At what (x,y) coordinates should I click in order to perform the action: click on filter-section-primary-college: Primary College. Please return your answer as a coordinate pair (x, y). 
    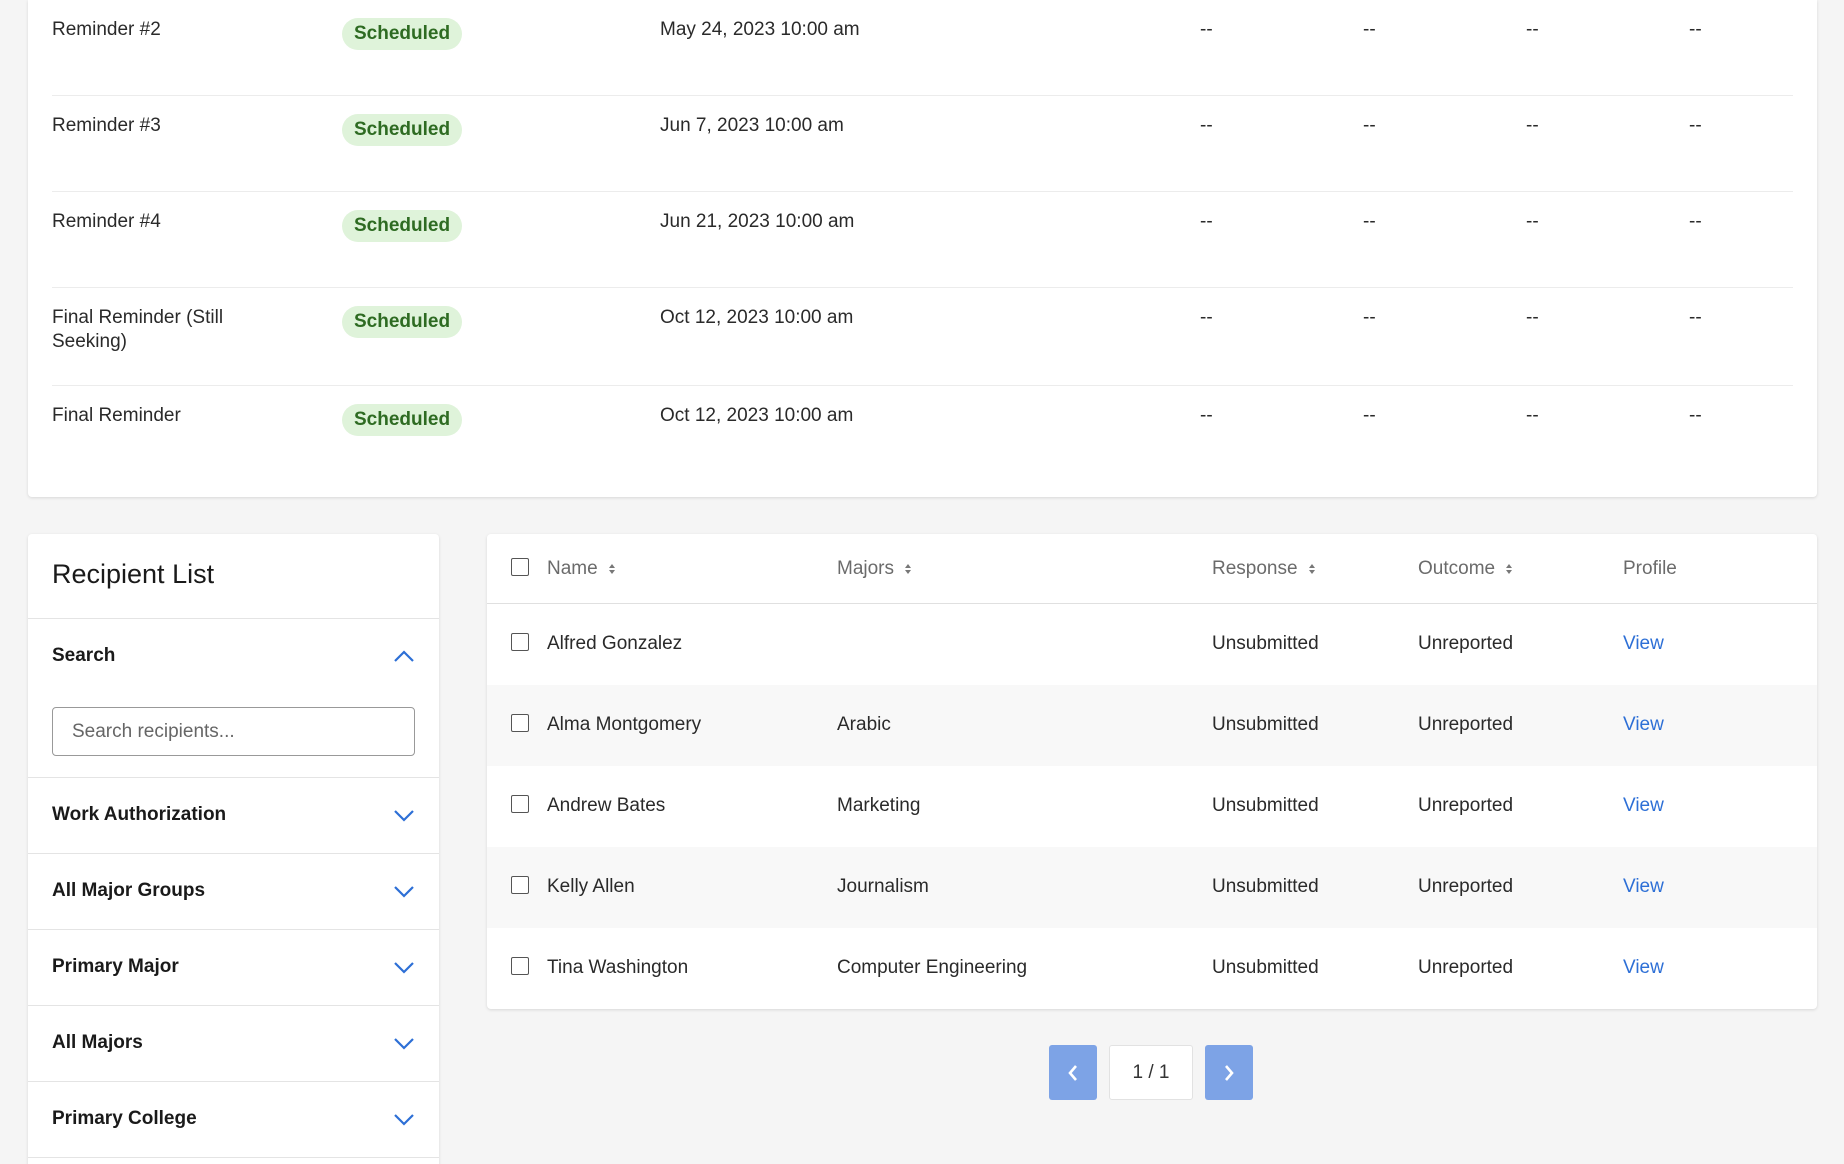
    Looking at the image, I should click on (233, 1120).